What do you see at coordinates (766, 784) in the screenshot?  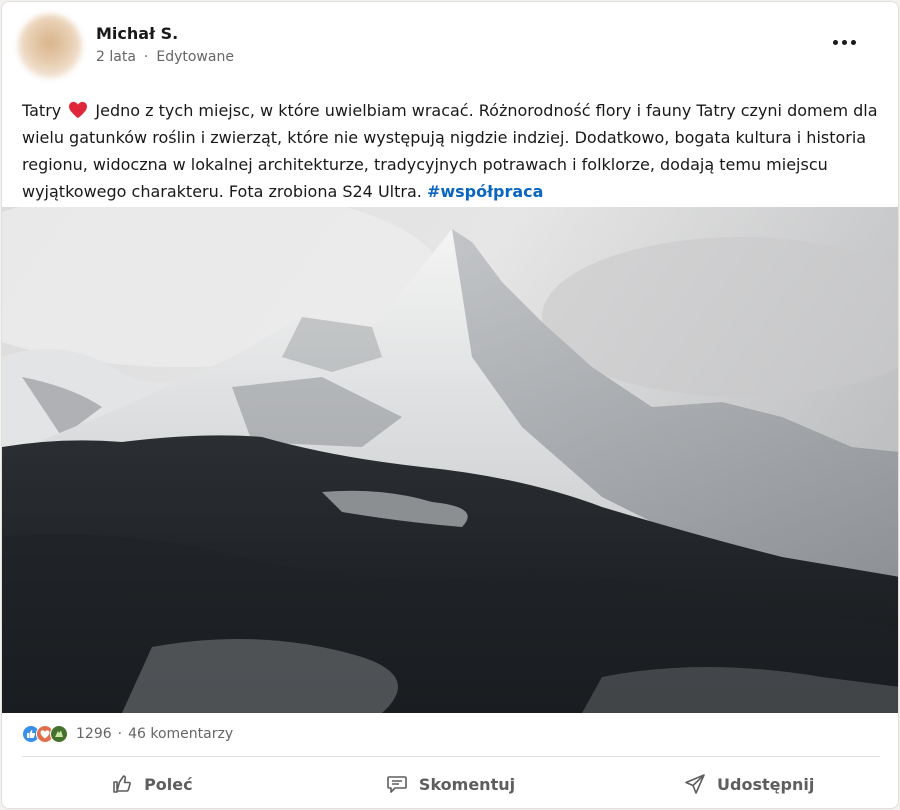 I see `share-label: Udostępnij` at bounding box center [766, 784].